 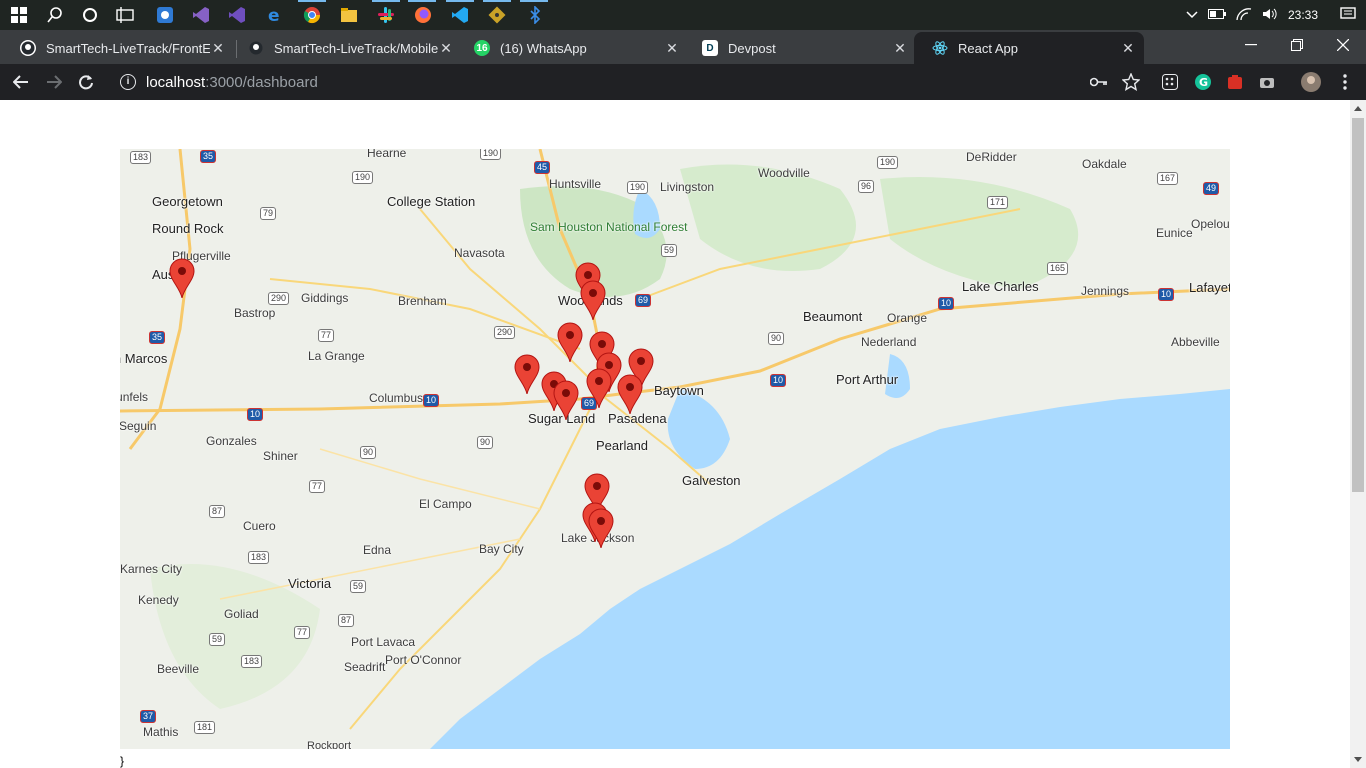 What do you see at coordinates (312, 15) in the screenshot?
I see `chrome-icon` at bounding box center [312, 15].